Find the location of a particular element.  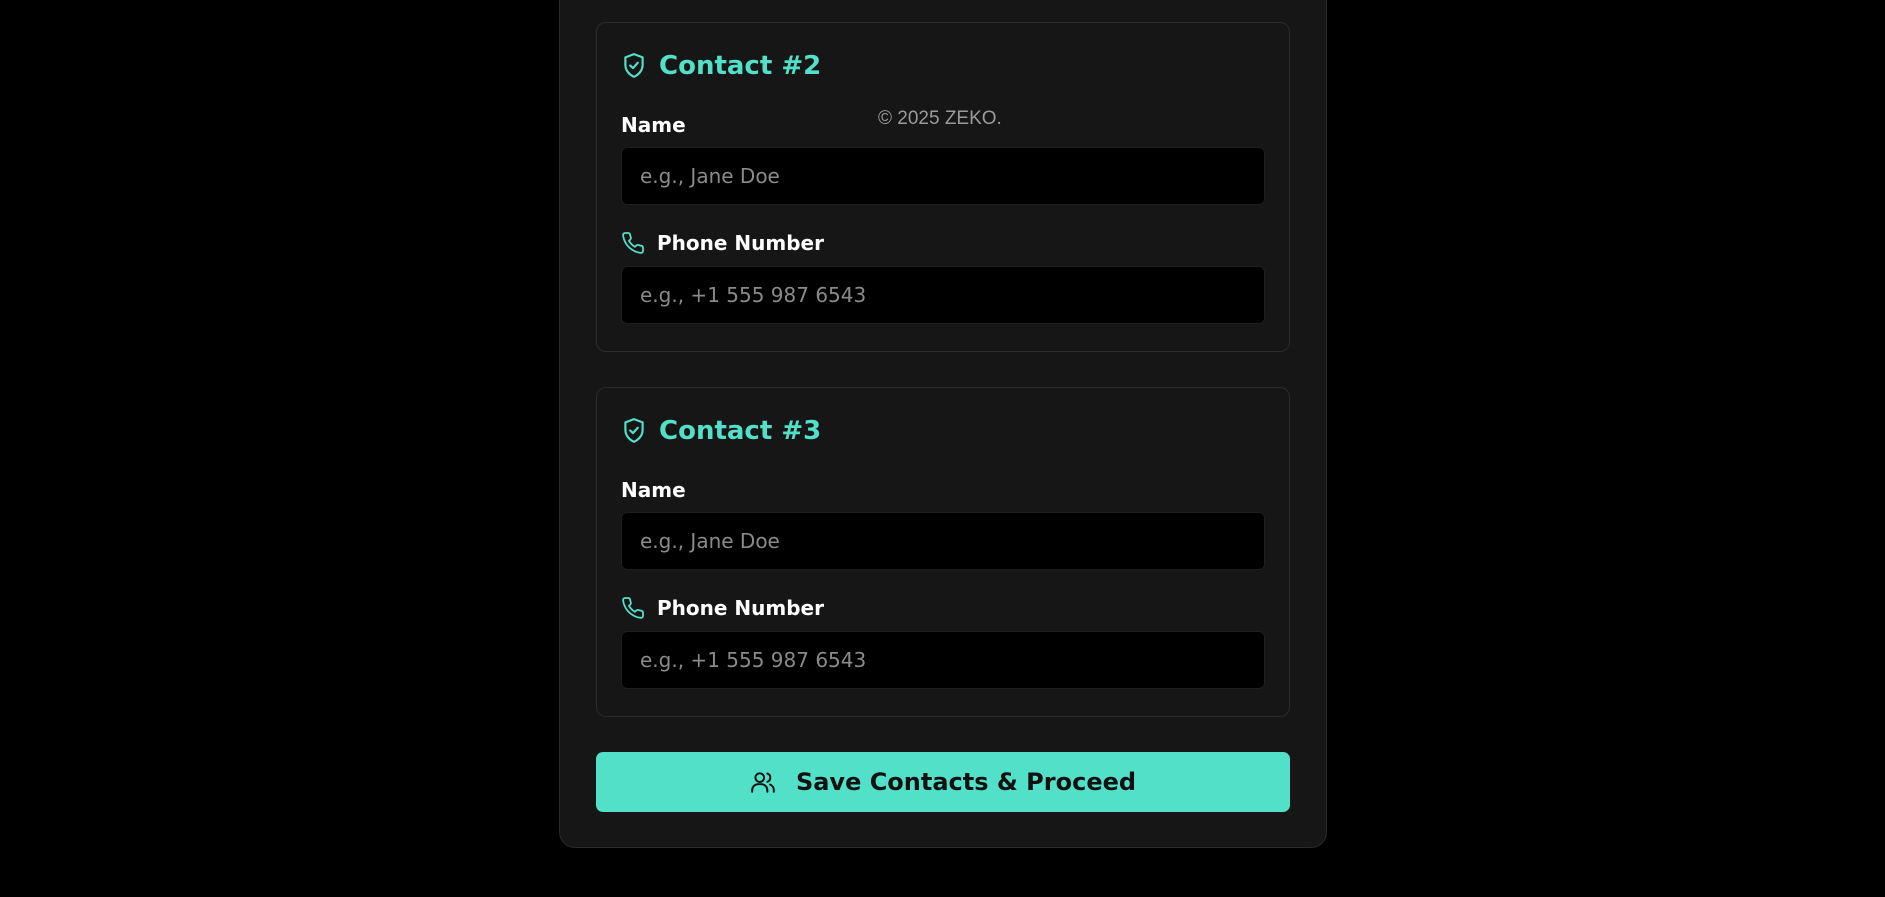

contact-card-title: Contact #3 is located at coordinates (721, 431).